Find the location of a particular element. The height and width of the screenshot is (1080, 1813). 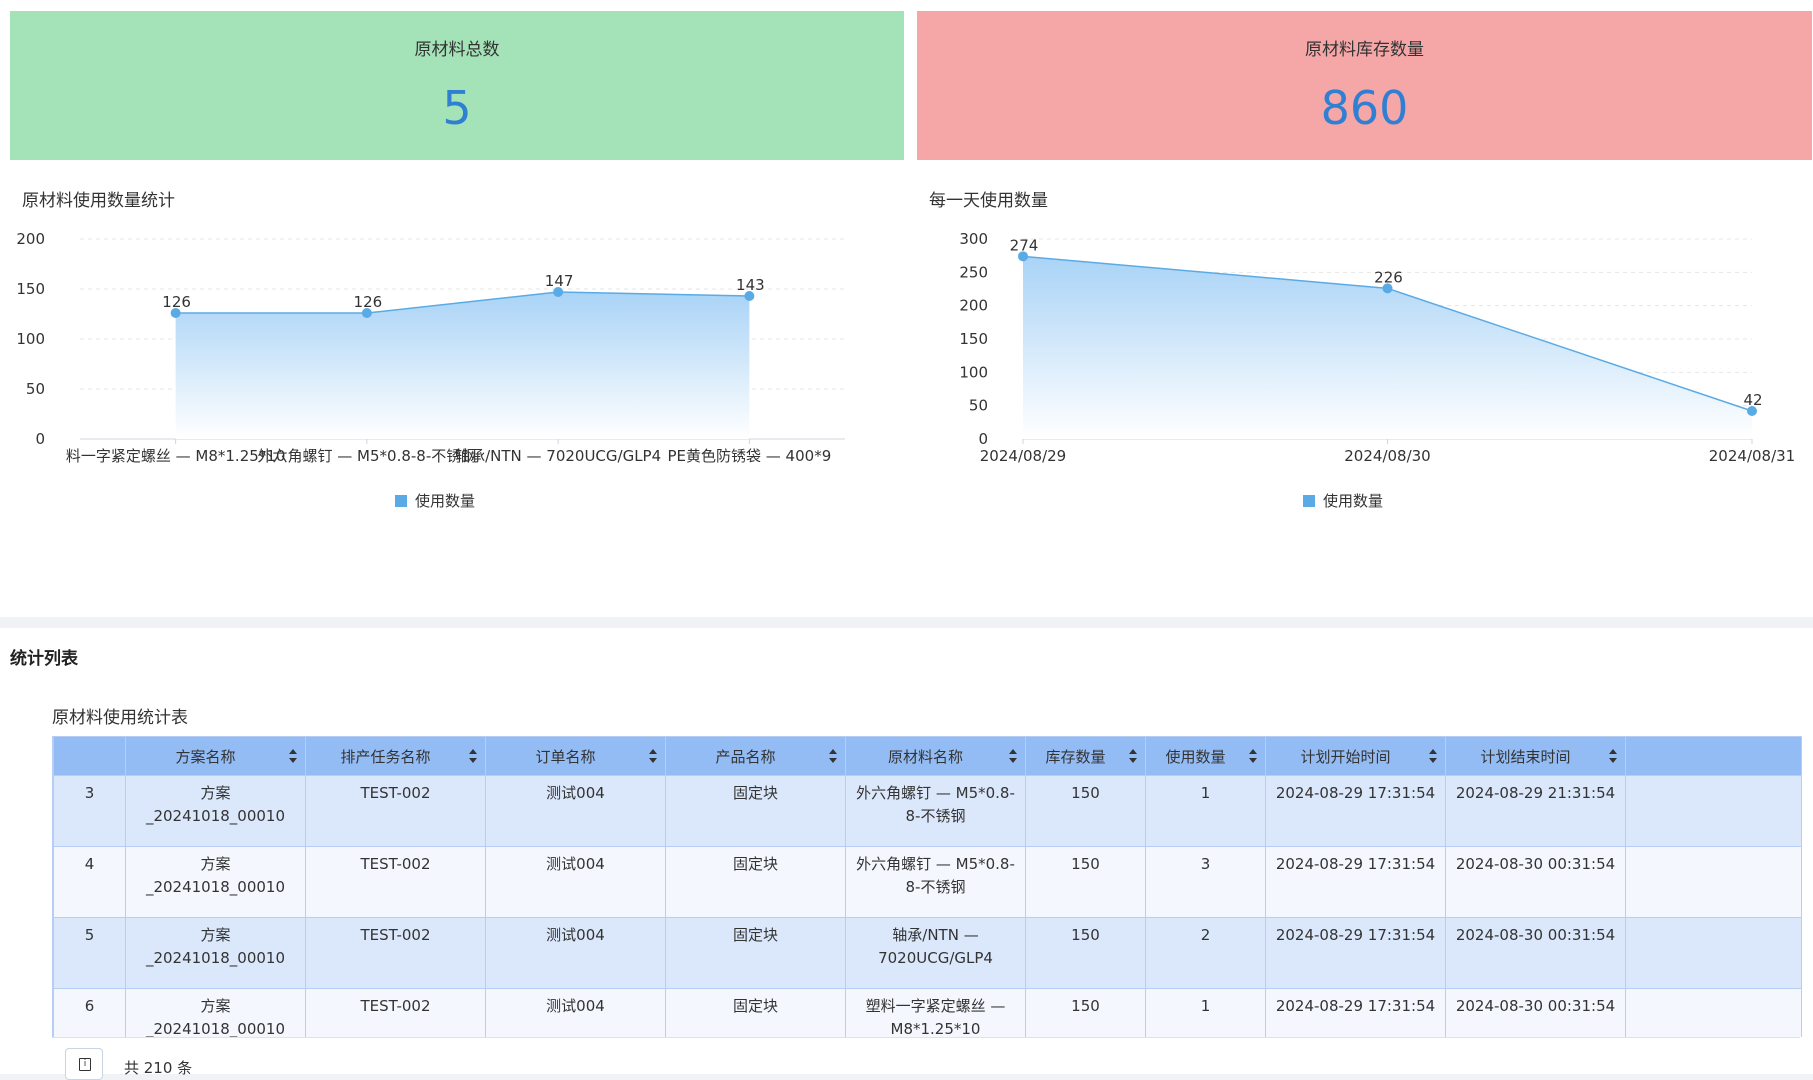

column-header-plan: 方案名称 is located at coordinates (215, 756).